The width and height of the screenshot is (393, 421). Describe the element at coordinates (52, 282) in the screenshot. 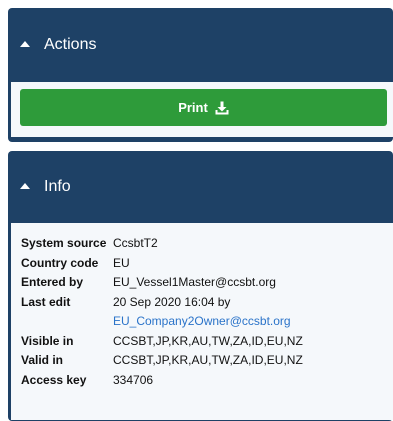

I see `entered-by-label: Entered by` at that location.